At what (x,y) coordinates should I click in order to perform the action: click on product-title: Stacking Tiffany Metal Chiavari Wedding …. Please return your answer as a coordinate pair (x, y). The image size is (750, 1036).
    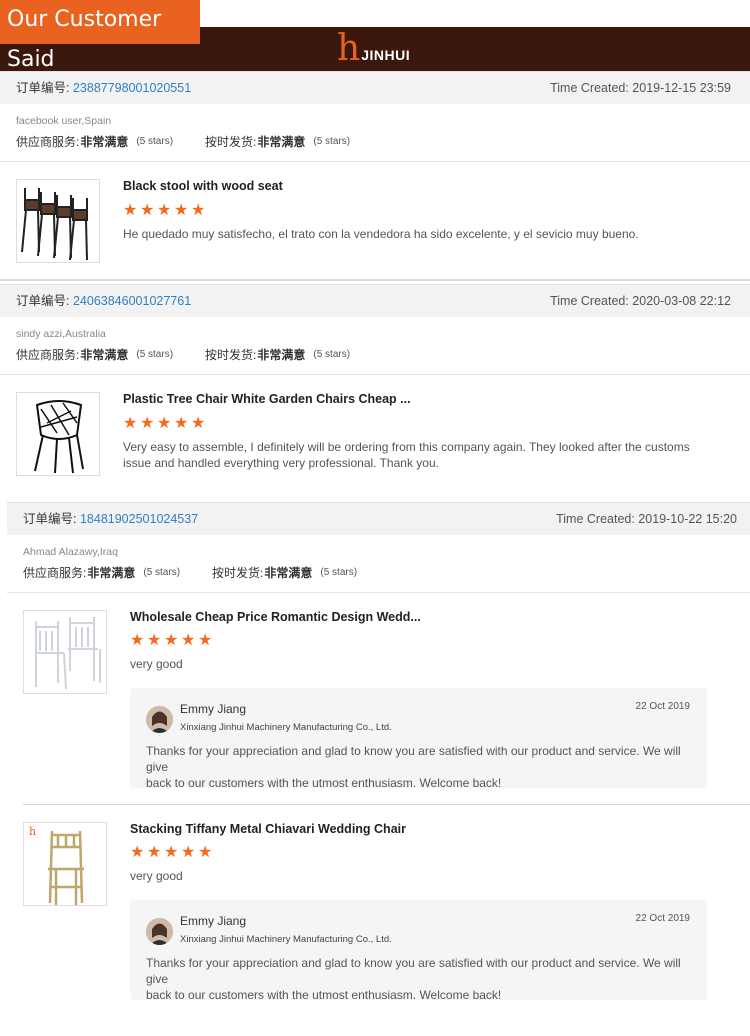
    Looking at the image, I should click on (268, 829).